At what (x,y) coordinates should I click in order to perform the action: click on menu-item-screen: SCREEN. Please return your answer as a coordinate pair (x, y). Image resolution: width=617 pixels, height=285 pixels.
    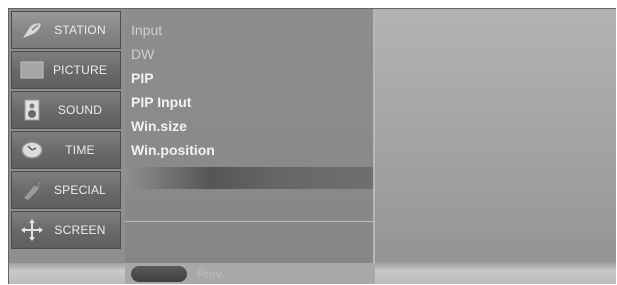
    Looking at the image, I should click on (66, 230).